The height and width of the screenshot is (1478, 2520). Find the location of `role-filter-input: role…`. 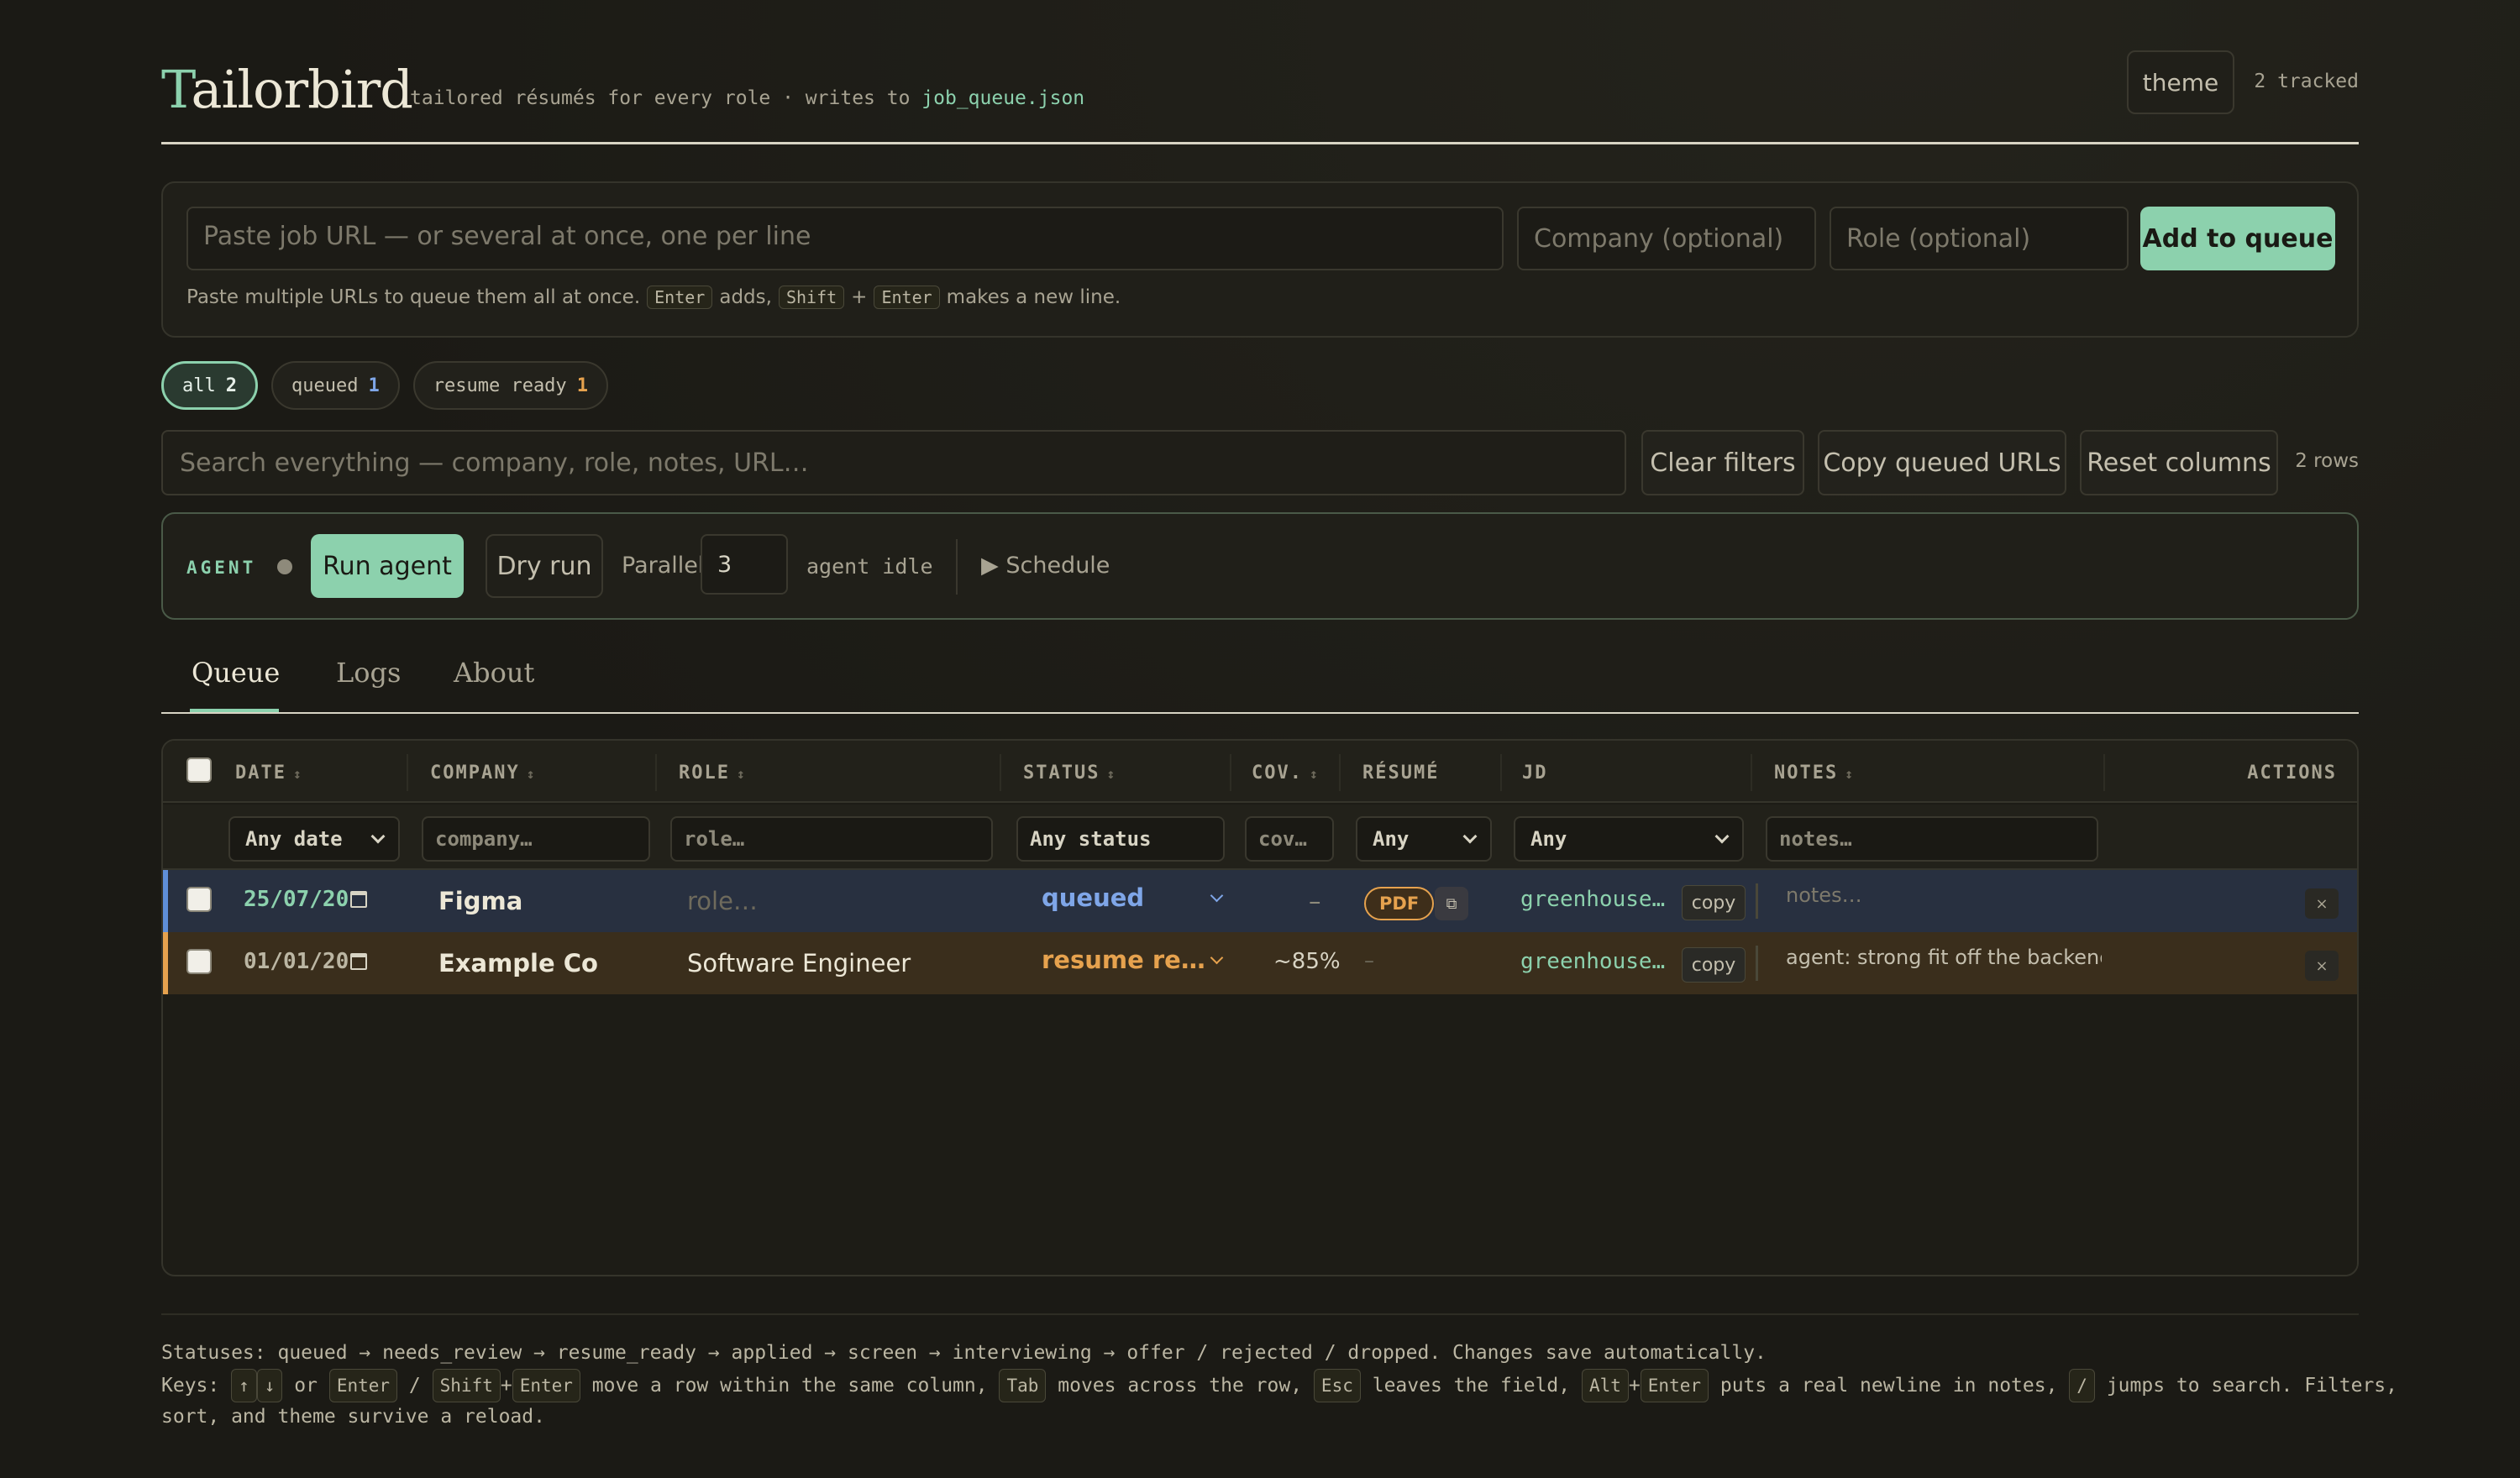

role-filter-input: role… is located at coordinates (831, 839).